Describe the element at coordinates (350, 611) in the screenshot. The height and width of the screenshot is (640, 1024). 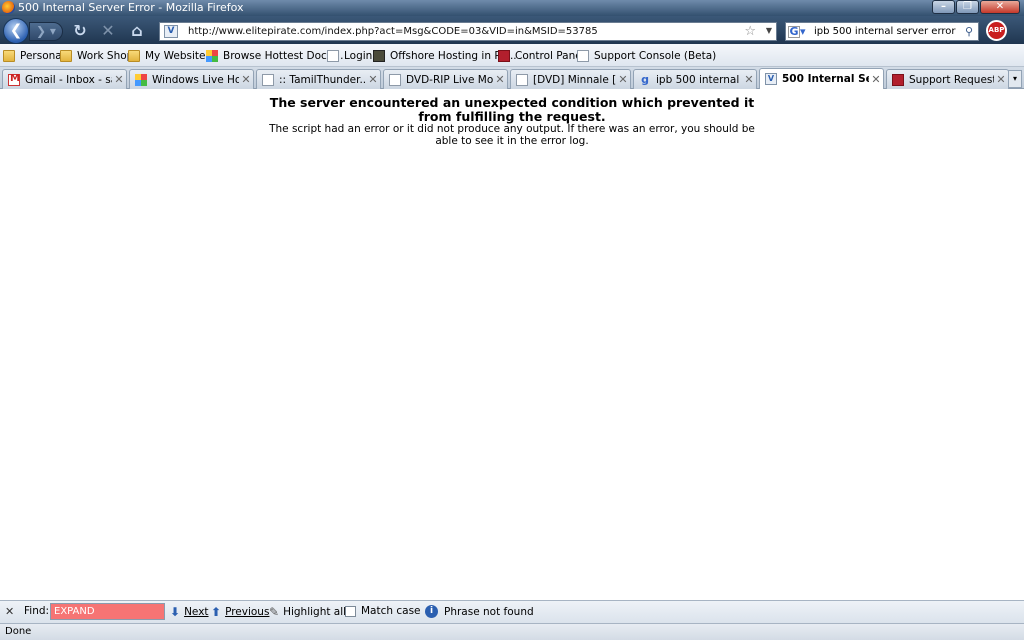
I see `checkbox` at that location.